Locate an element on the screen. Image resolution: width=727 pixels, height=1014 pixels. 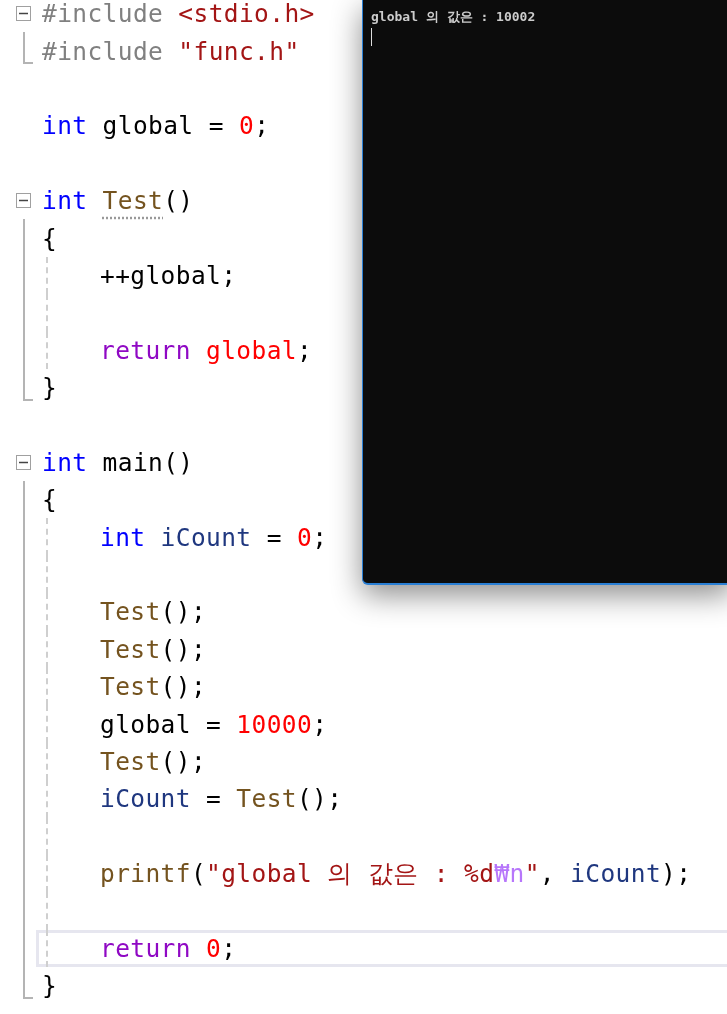
code-line: iCount = Test(); is located at coordinates (221, 799).